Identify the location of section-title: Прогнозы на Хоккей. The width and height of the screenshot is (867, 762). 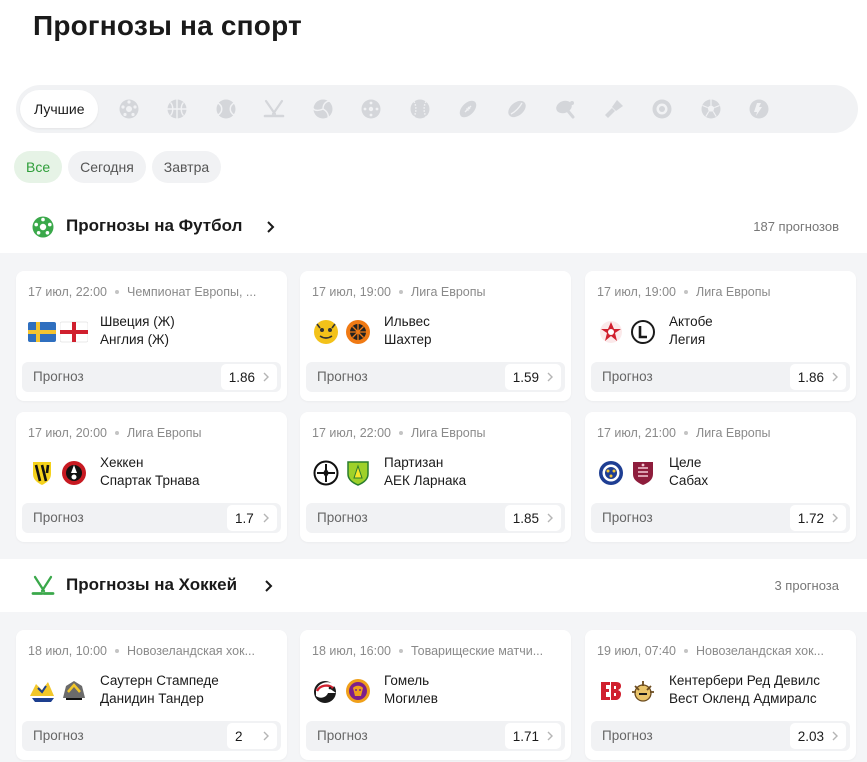
(151, 585).